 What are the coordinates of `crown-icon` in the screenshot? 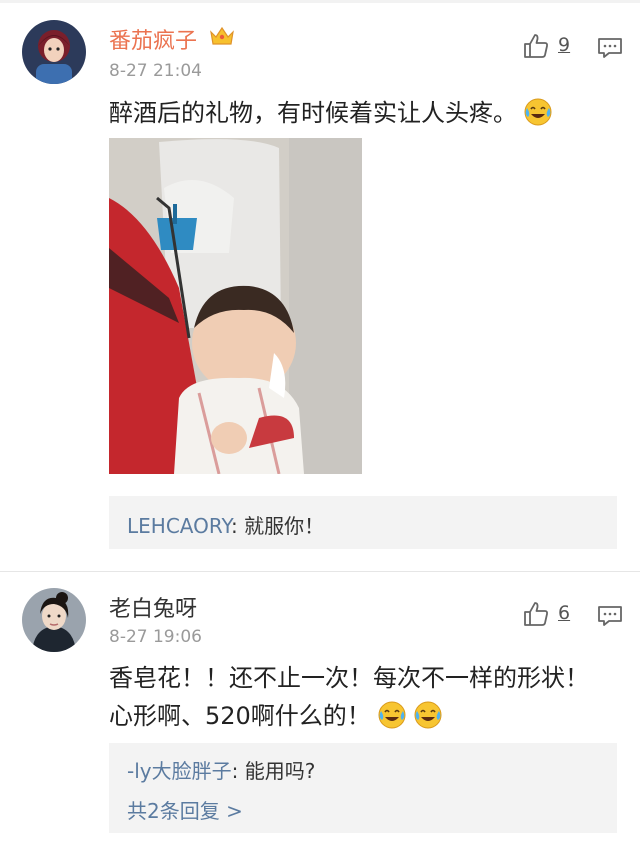 It's located at (222, 35).